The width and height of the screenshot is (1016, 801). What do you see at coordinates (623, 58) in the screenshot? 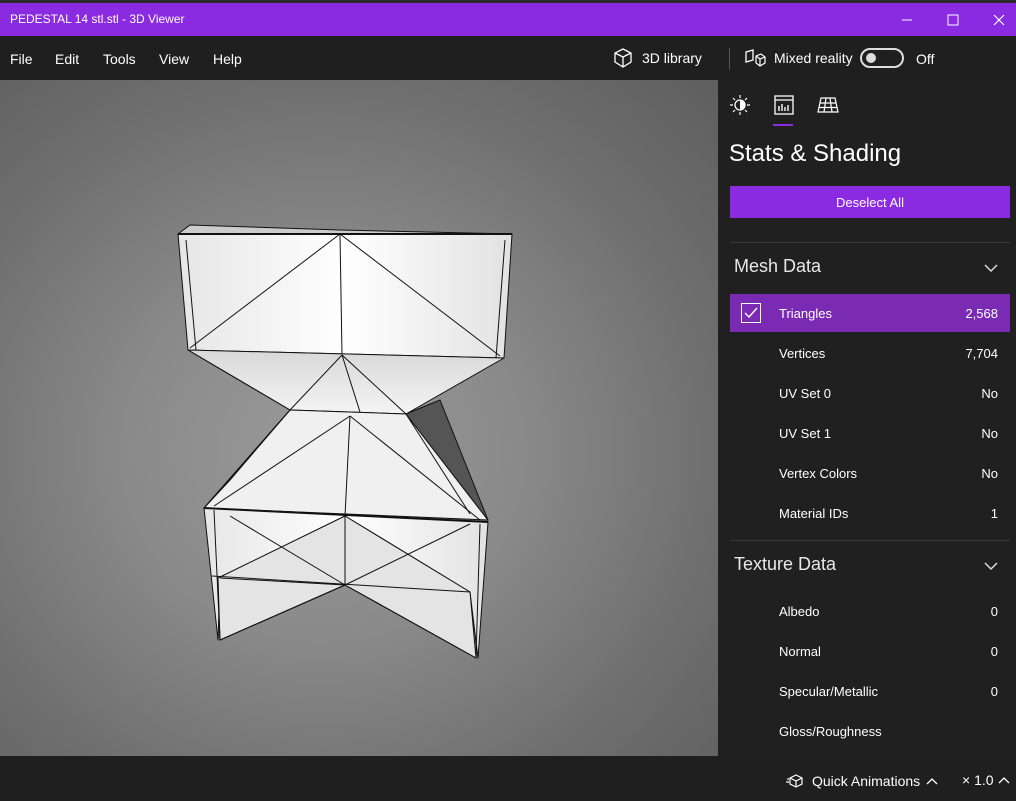
I see `cube-icon` at bounding box center [623, 58].